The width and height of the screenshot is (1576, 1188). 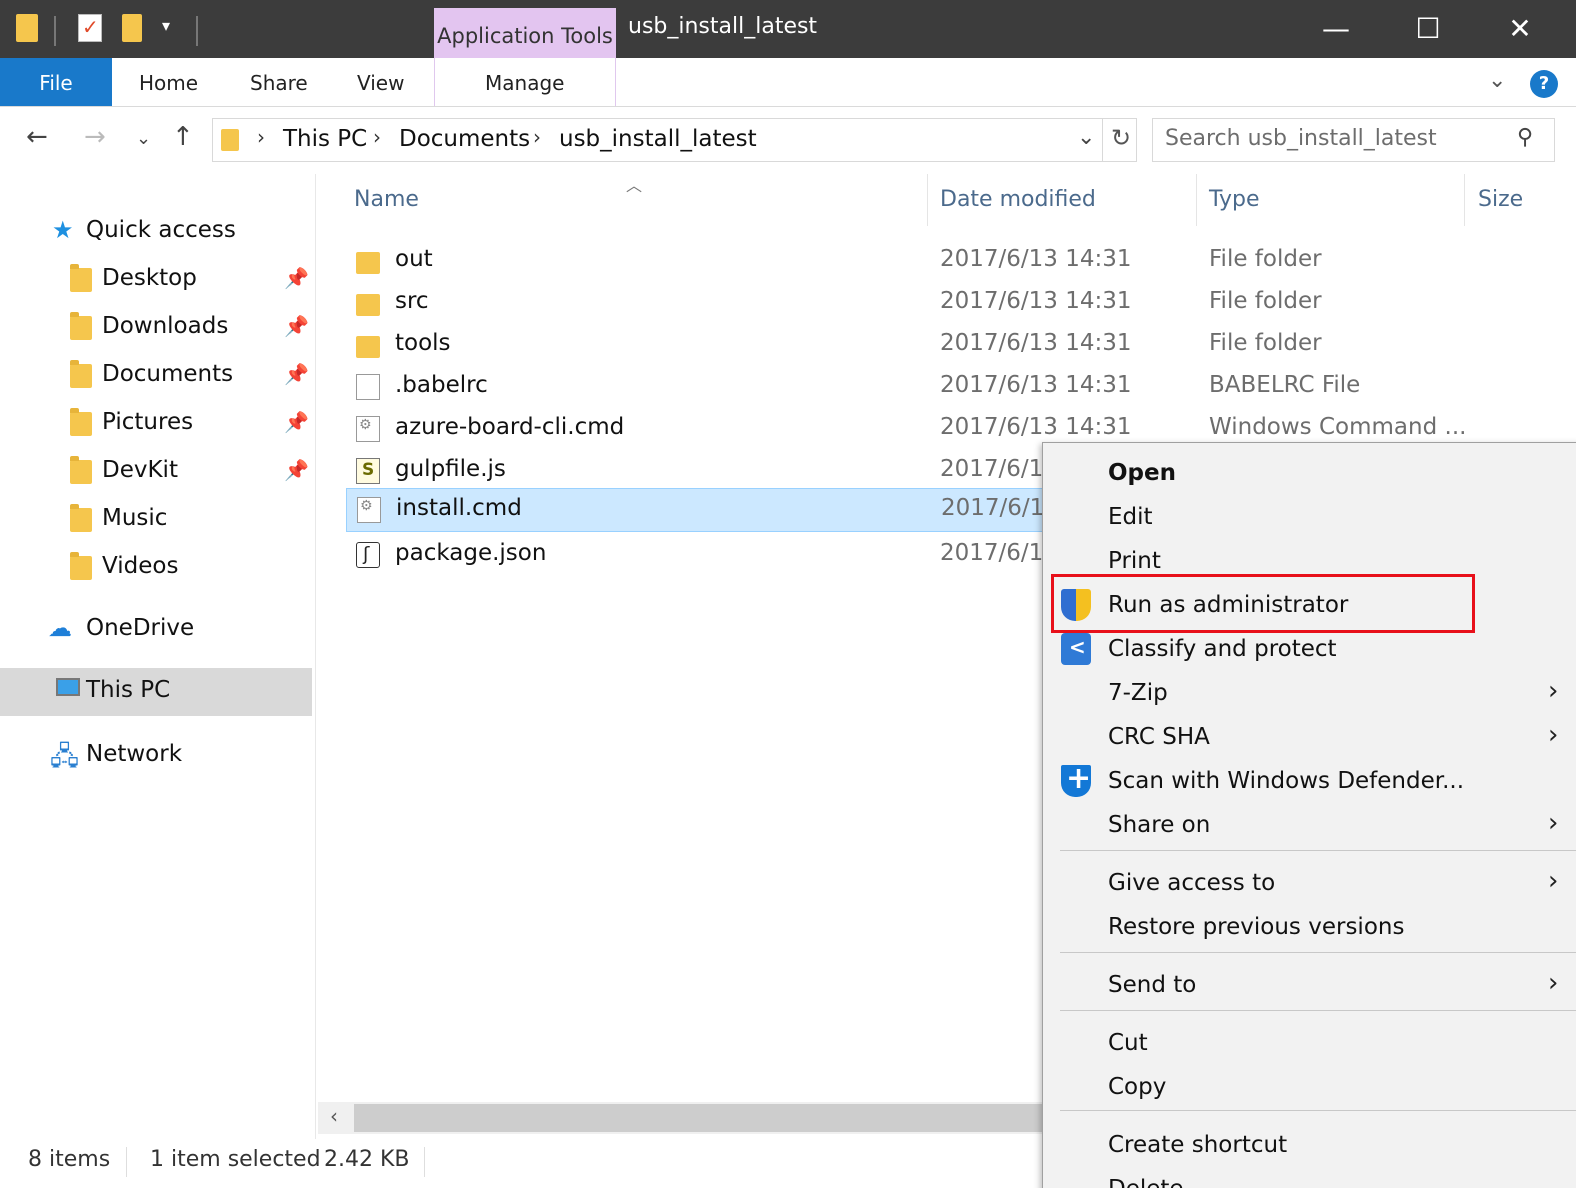 I want to click on sidebar-item-onedrive: ☁ OneDrive, so click(x=156, y=630).